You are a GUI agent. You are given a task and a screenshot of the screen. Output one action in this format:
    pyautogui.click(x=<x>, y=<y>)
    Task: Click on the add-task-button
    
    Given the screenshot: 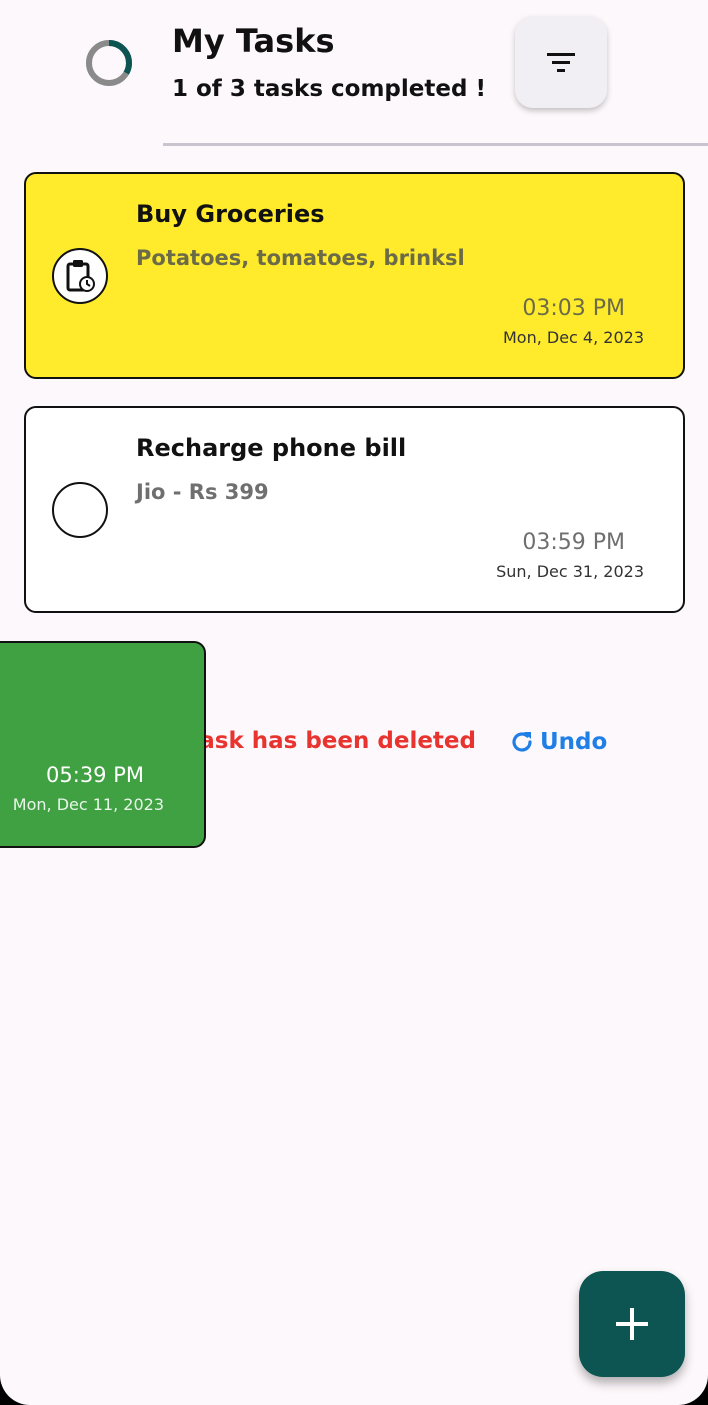 What is the action you would take?
    pyautogui.click(x=632, y=1324)
    